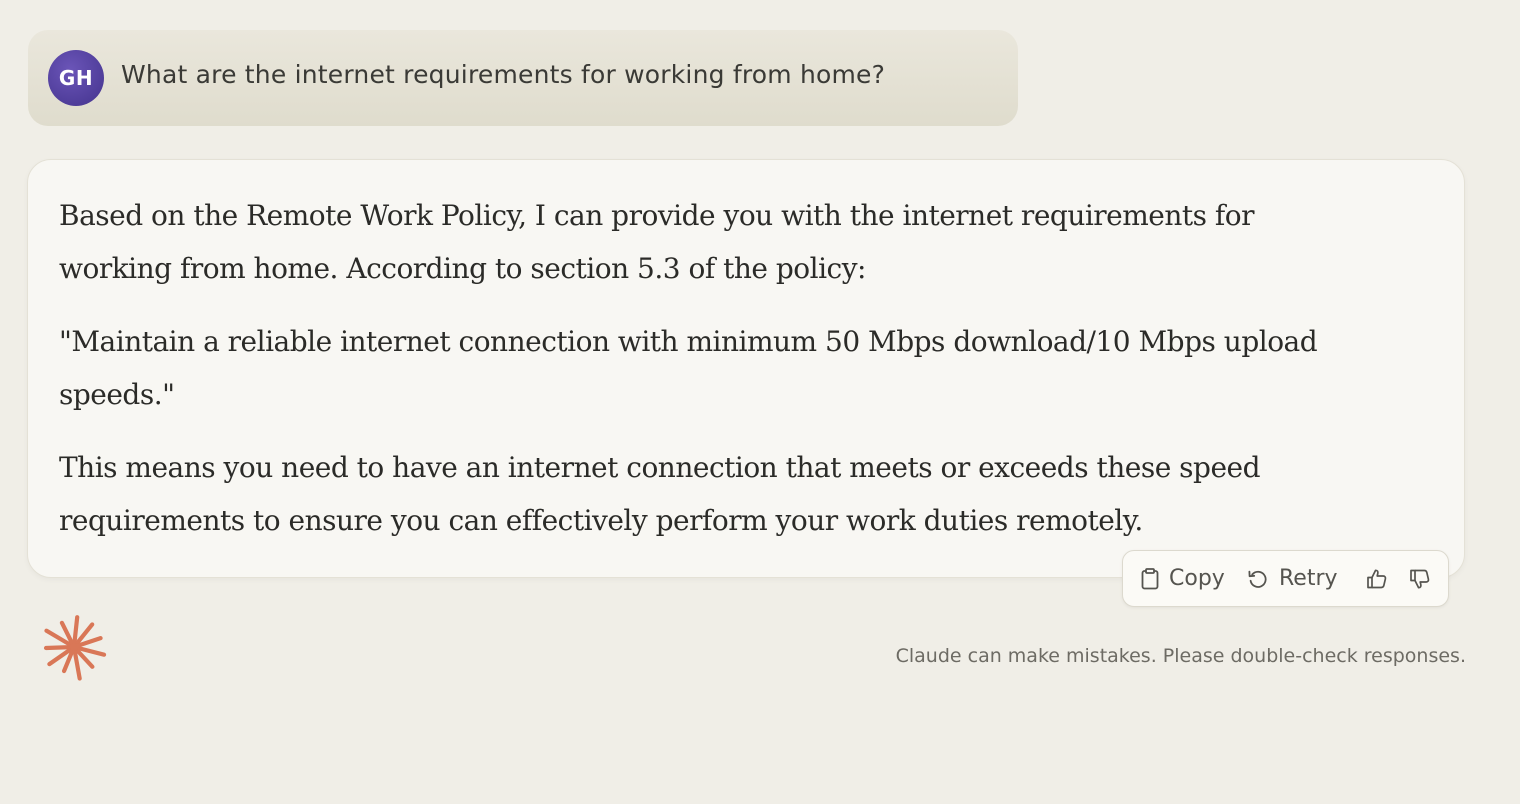 The image size is (1520, 804). I want to click on retry-label: Retry, so click(1308, 578).